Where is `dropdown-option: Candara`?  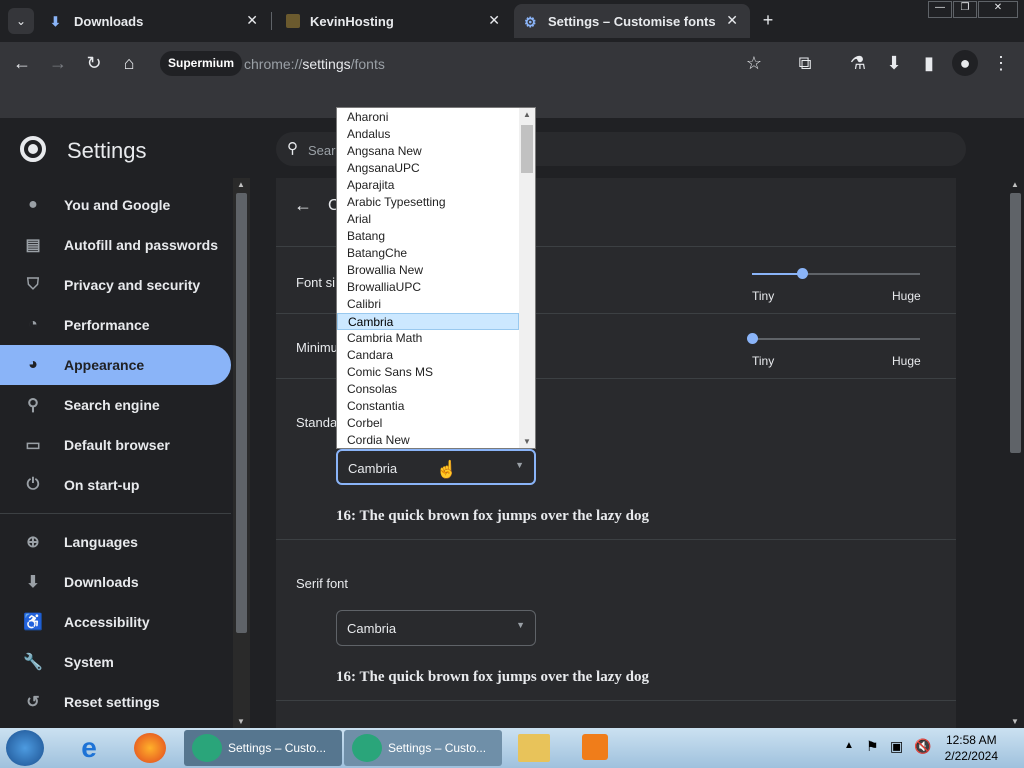 dropdown-option: Candara is located at coordinates (428, 355).